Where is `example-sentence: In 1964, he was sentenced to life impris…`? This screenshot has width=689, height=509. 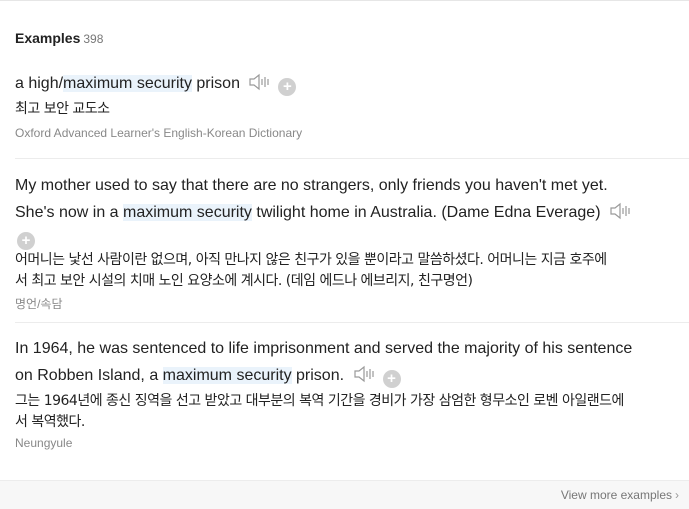 example-sentence: In 1964, he was sentenced to life impris… is located at coordinates (351, 362).